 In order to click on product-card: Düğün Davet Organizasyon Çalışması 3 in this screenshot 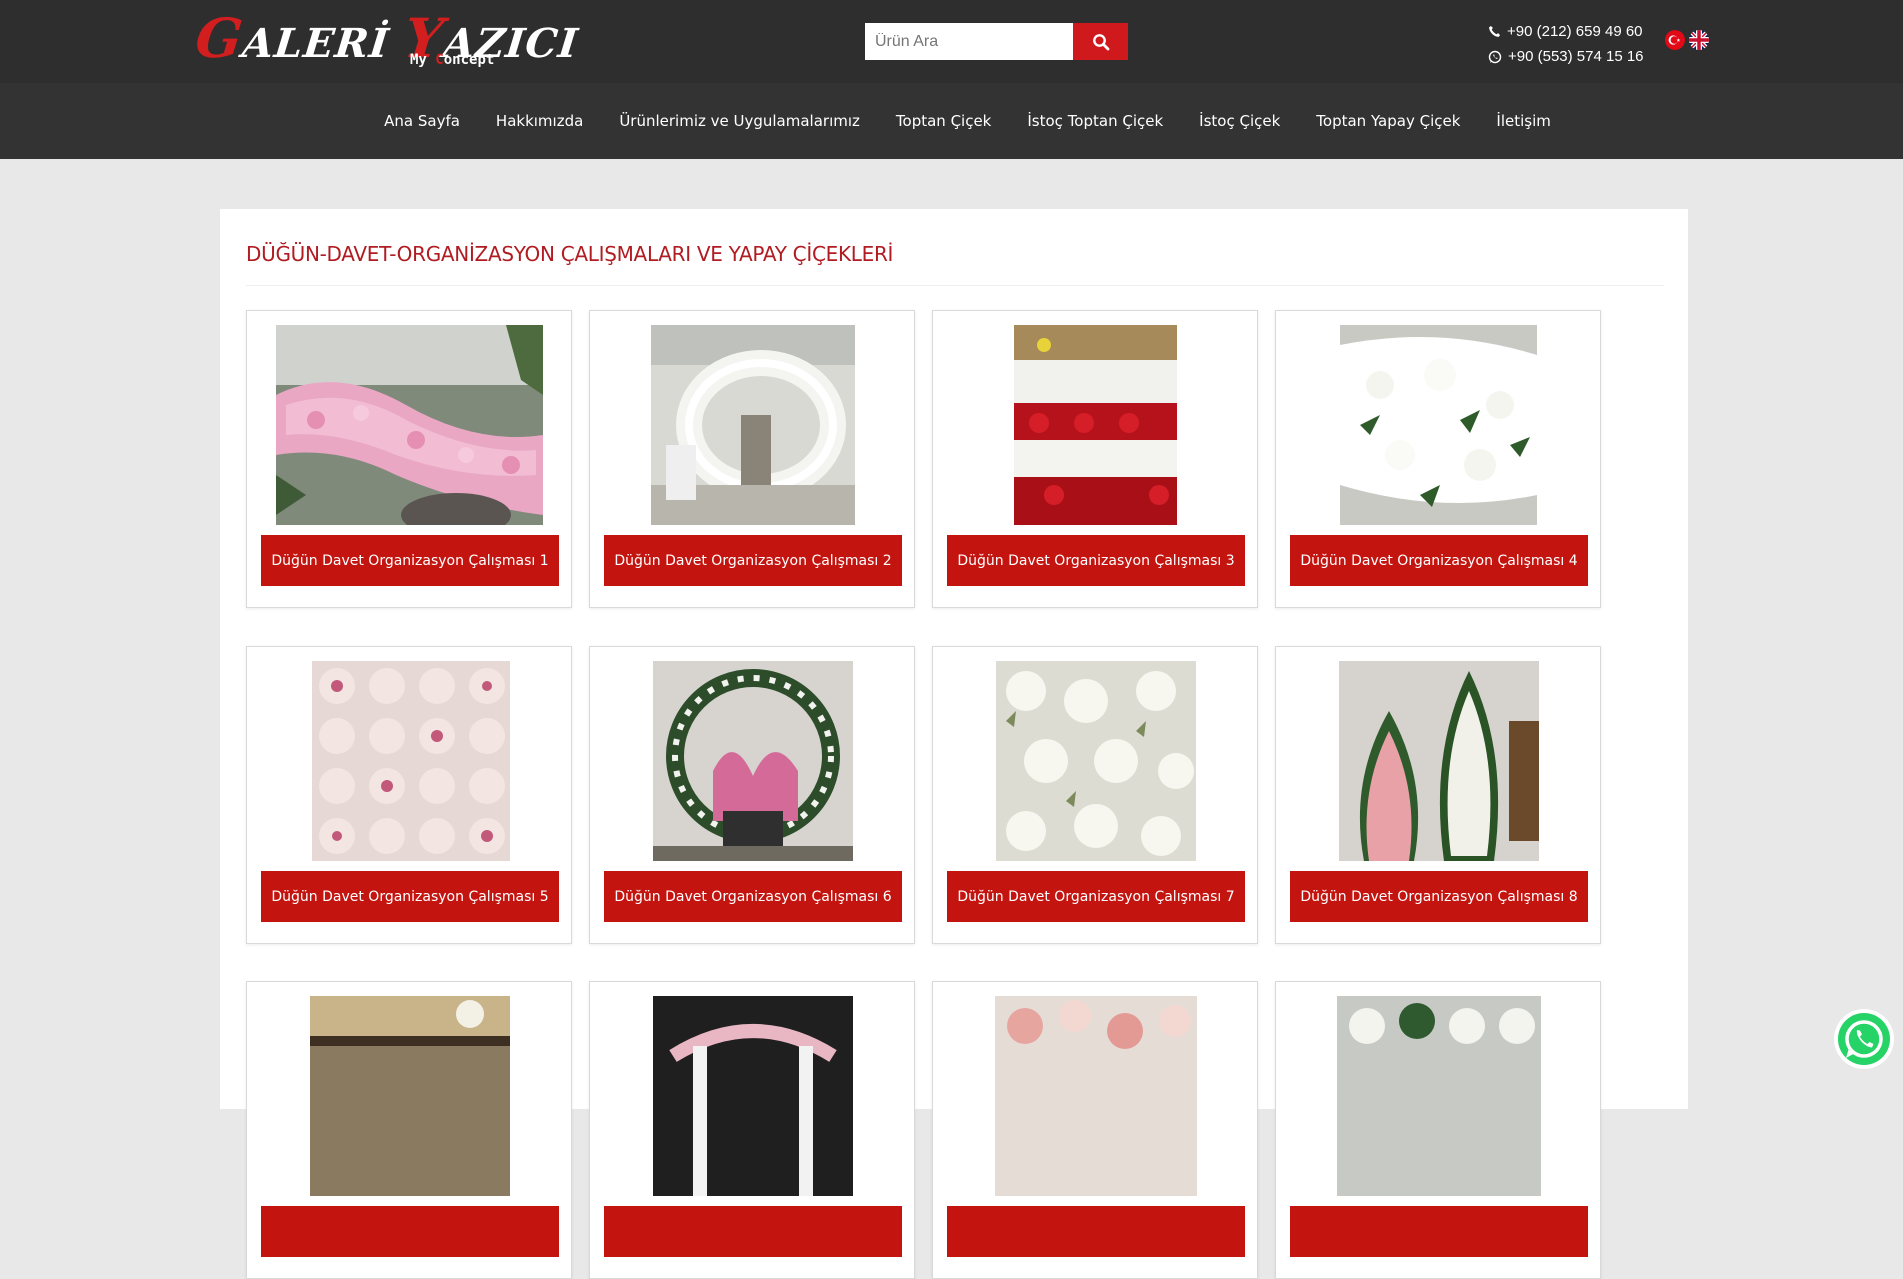, I will do `click(1095, 459)`.